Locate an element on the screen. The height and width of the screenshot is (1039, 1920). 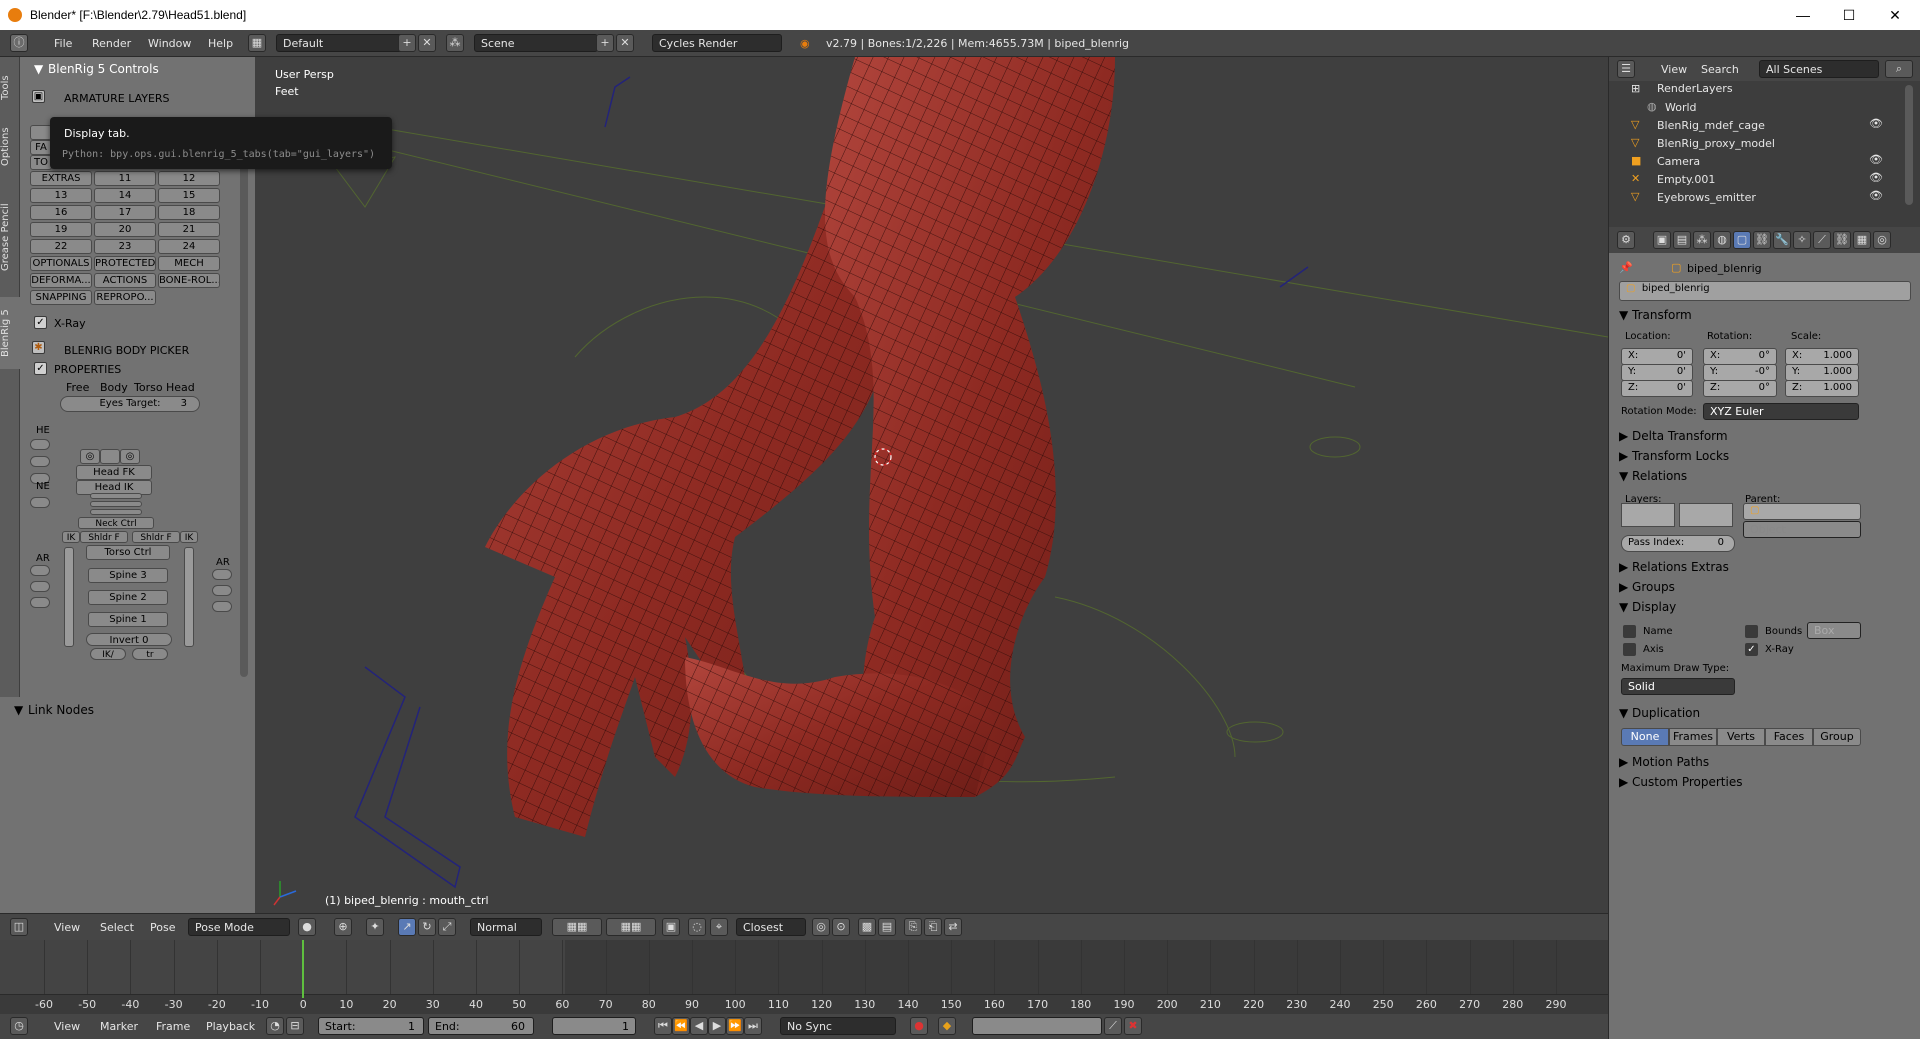
xray-checkbox: ✓ is located at coordinates (1751, 649).